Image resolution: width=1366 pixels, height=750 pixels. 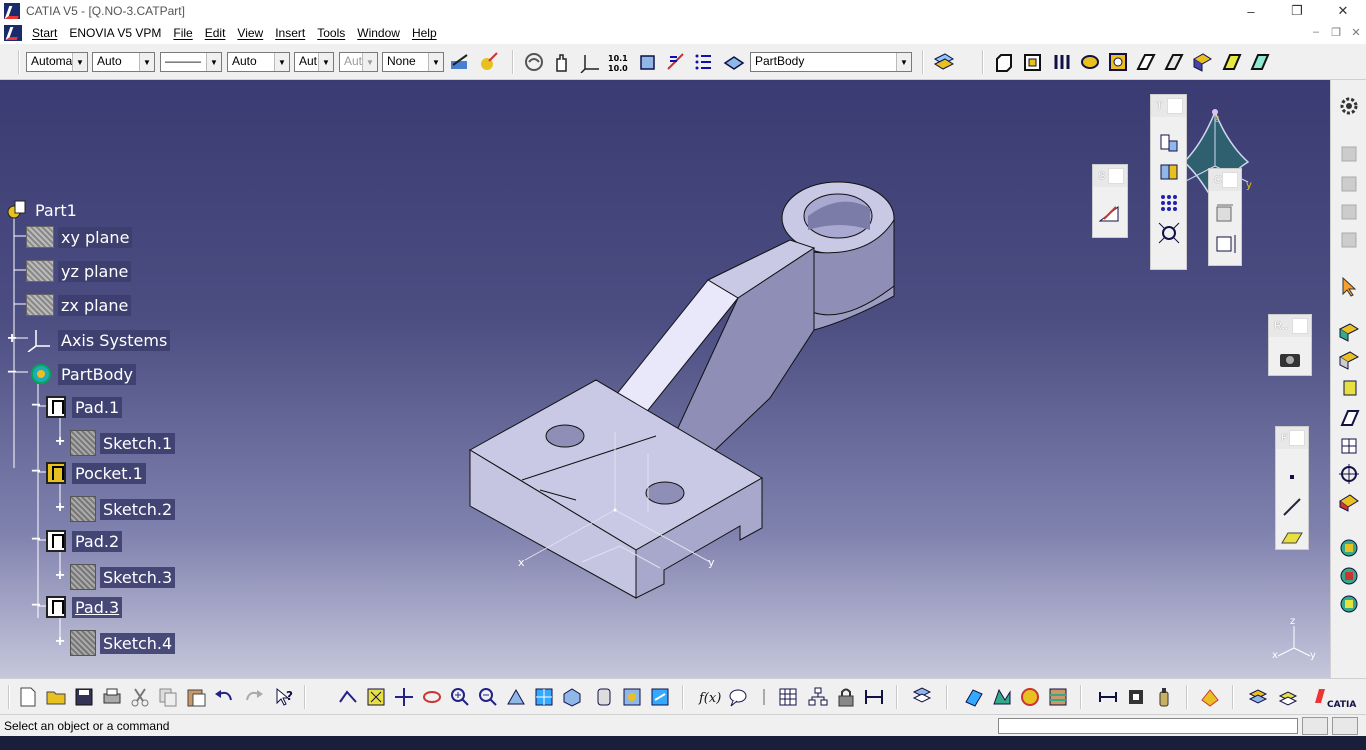 What do you see at coordinates (1174, 62) in the screenshot?
I see `slot-icon` at bounding box center [1174, 62].